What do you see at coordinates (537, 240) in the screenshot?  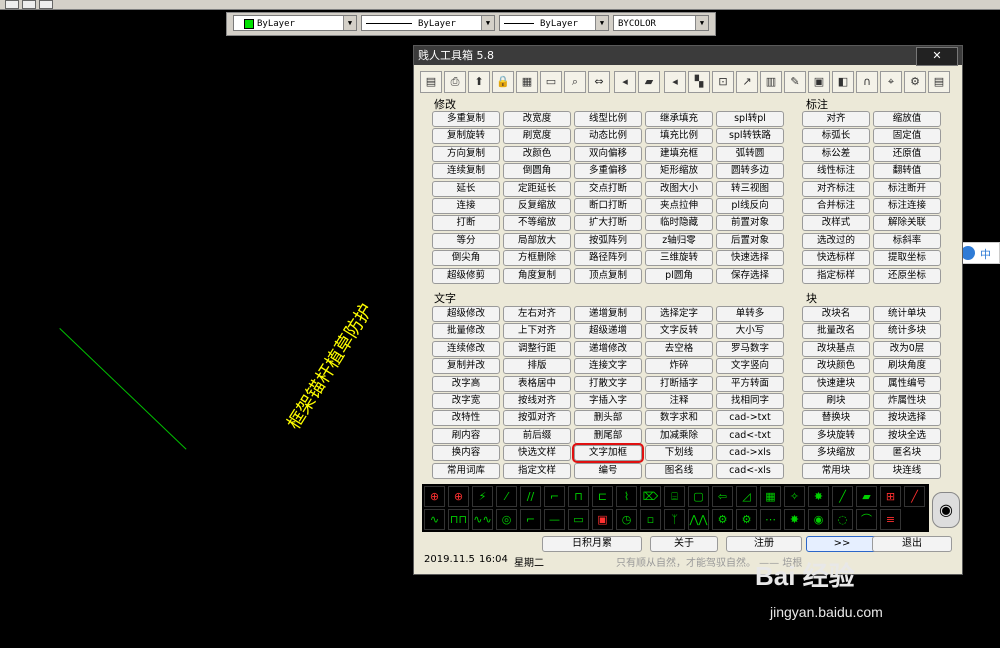 I see `modify-tool-button: 局部放大` at bounding box center [537, 240].